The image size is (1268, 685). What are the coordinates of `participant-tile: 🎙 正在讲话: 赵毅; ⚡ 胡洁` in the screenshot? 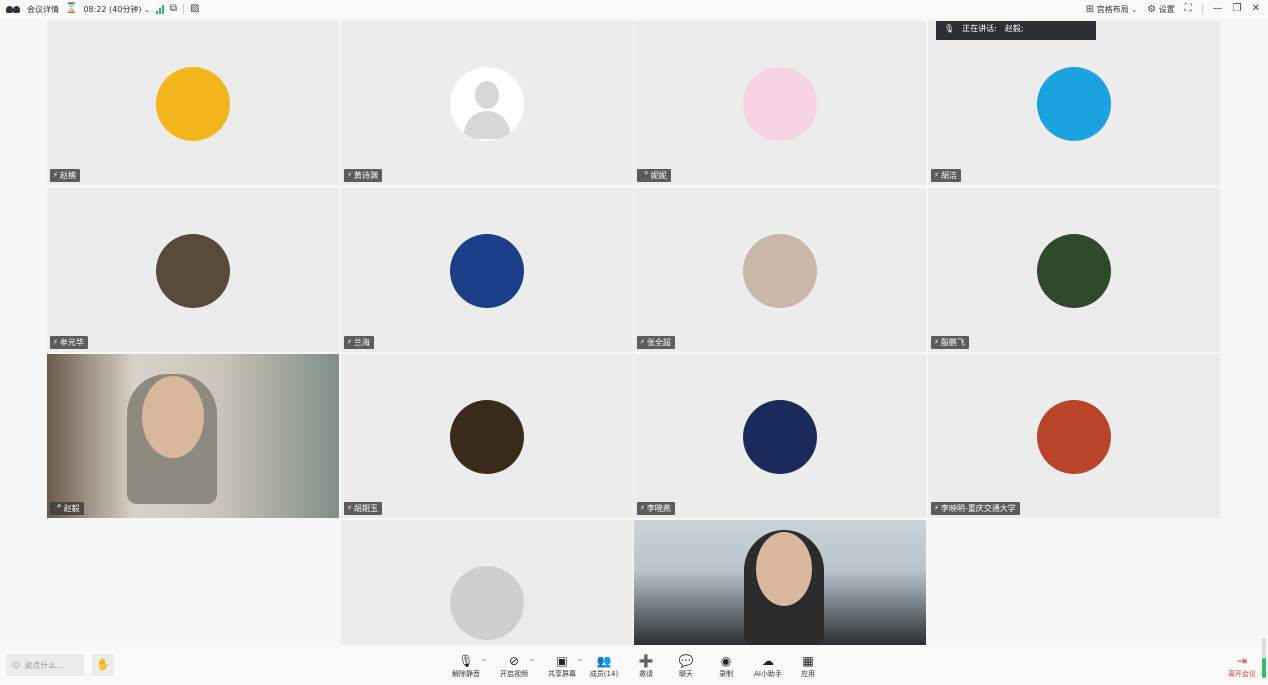 It's located at (1074, 103).